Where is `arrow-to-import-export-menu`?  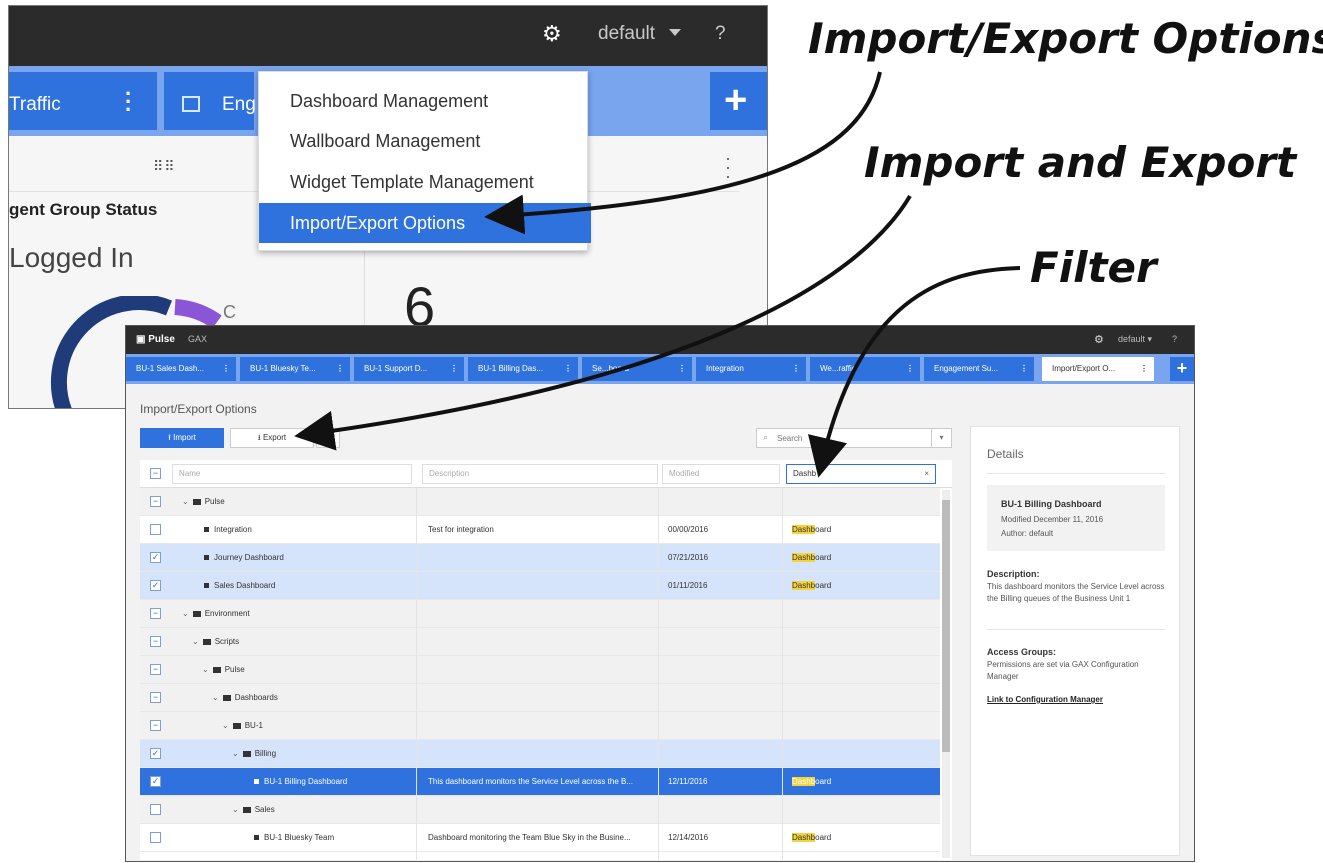 arrow-to-import-export-menu is located at coordinates (683, 153).